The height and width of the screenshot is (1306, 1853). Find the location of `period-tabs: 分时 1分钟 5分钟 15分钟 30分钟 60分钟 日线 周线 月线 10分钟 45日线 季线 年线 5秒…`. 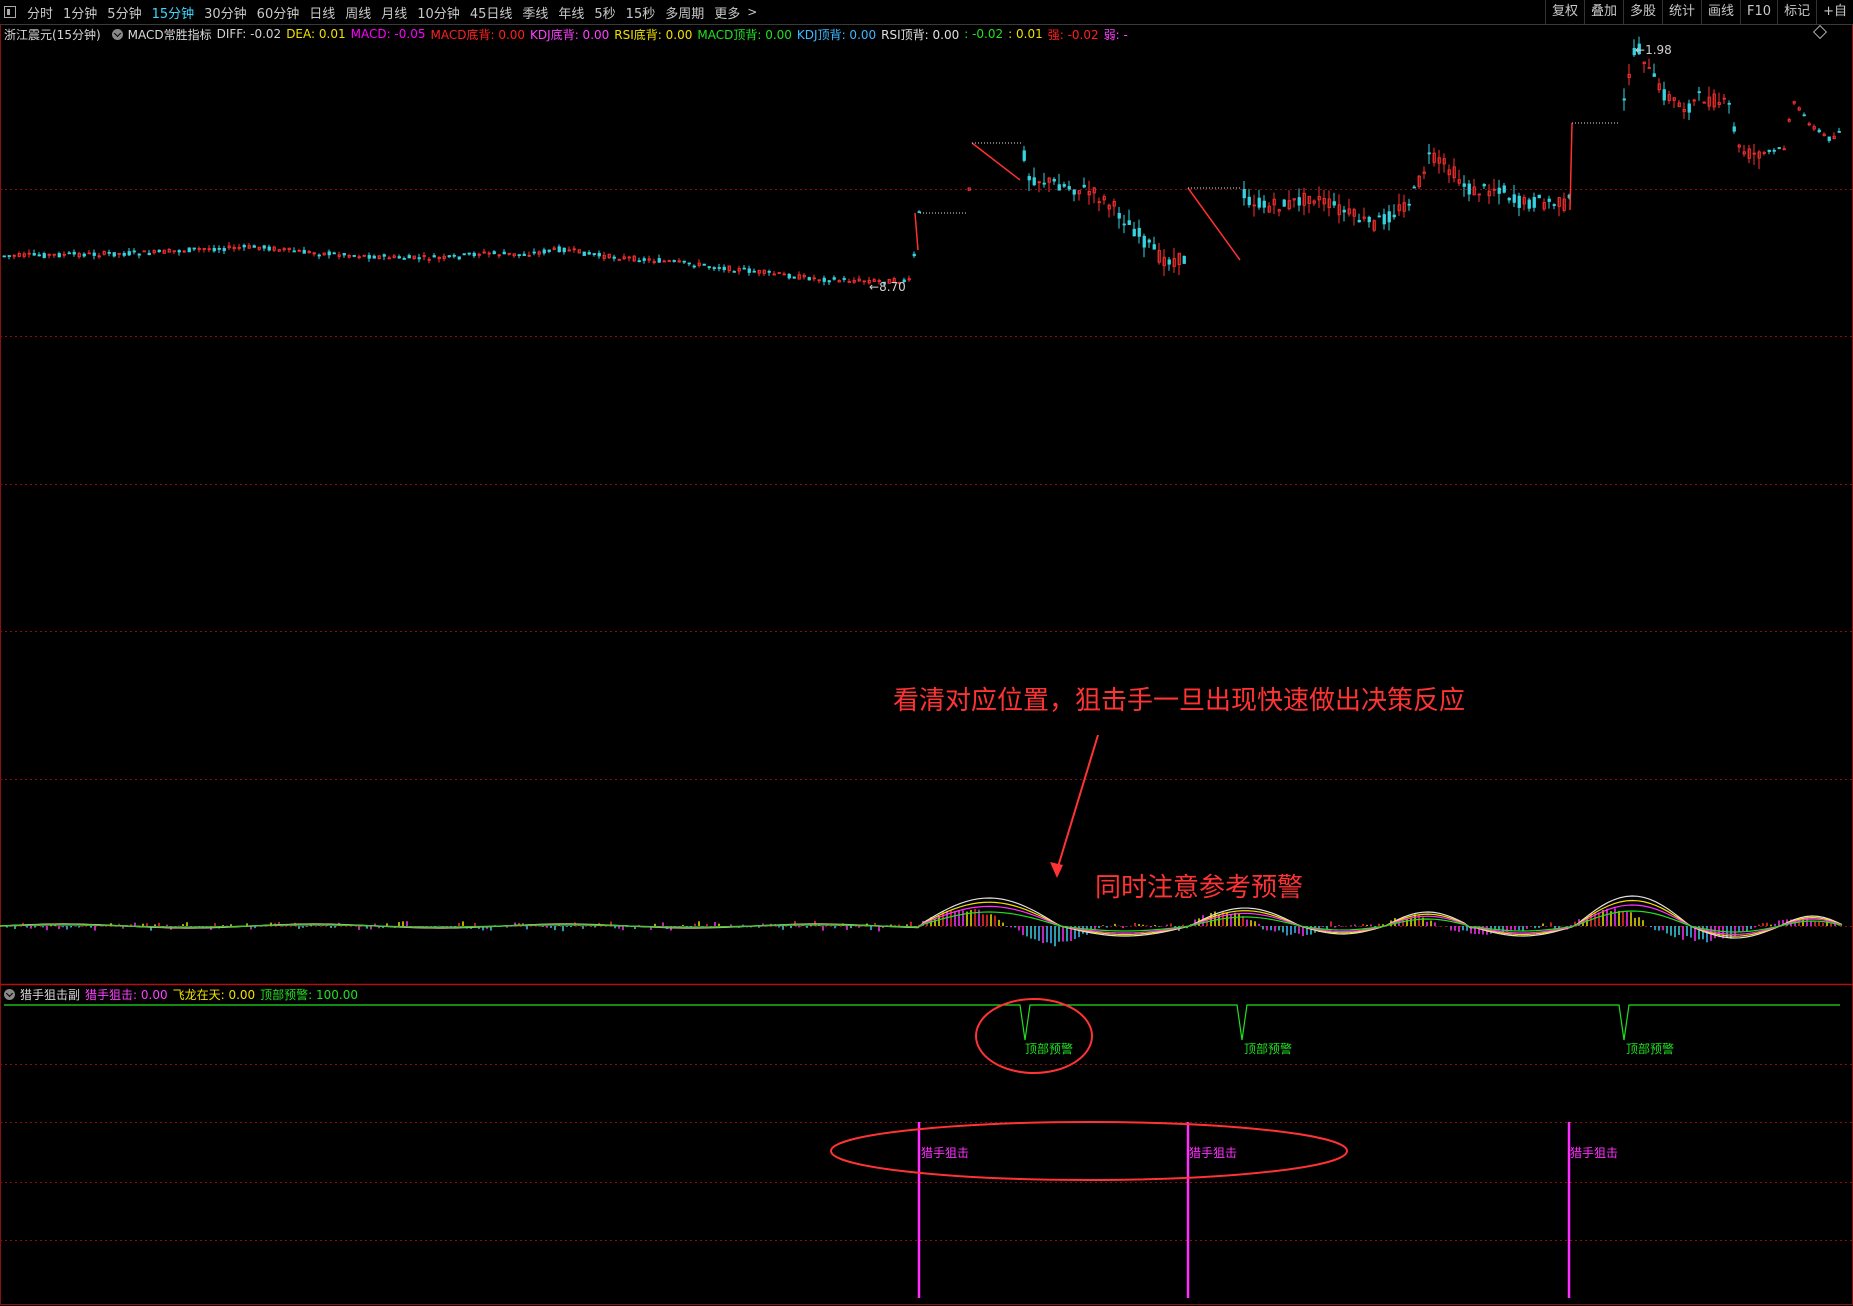

period-tabs: 分时 1分钟 5分钟 15分钟 30分钟 60分钟 日线 周线 月线 10分钟 45日线 季线 年线 5秒… is located at coordinates (380, 12).